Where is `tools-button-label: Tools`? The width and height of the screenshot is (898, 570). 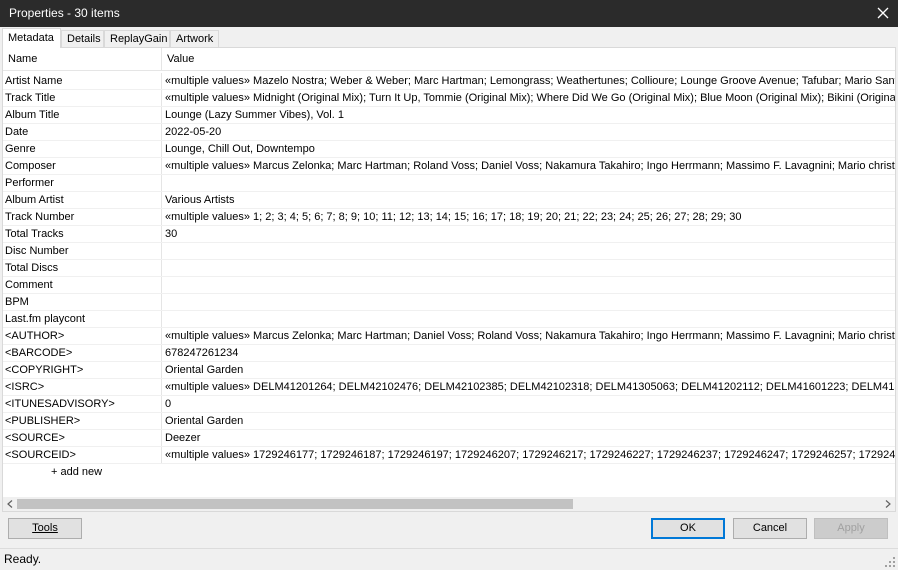 tools-button-label: Tools is located at coordinates (45, 528).